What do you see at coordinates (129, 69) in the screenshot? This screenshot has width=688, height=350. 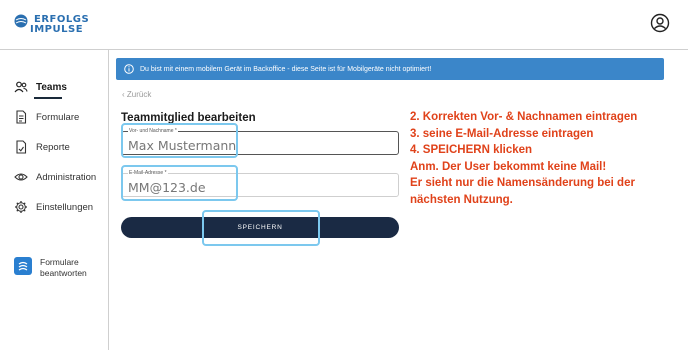 I see `info-icon` at bounding box center [129, 69].